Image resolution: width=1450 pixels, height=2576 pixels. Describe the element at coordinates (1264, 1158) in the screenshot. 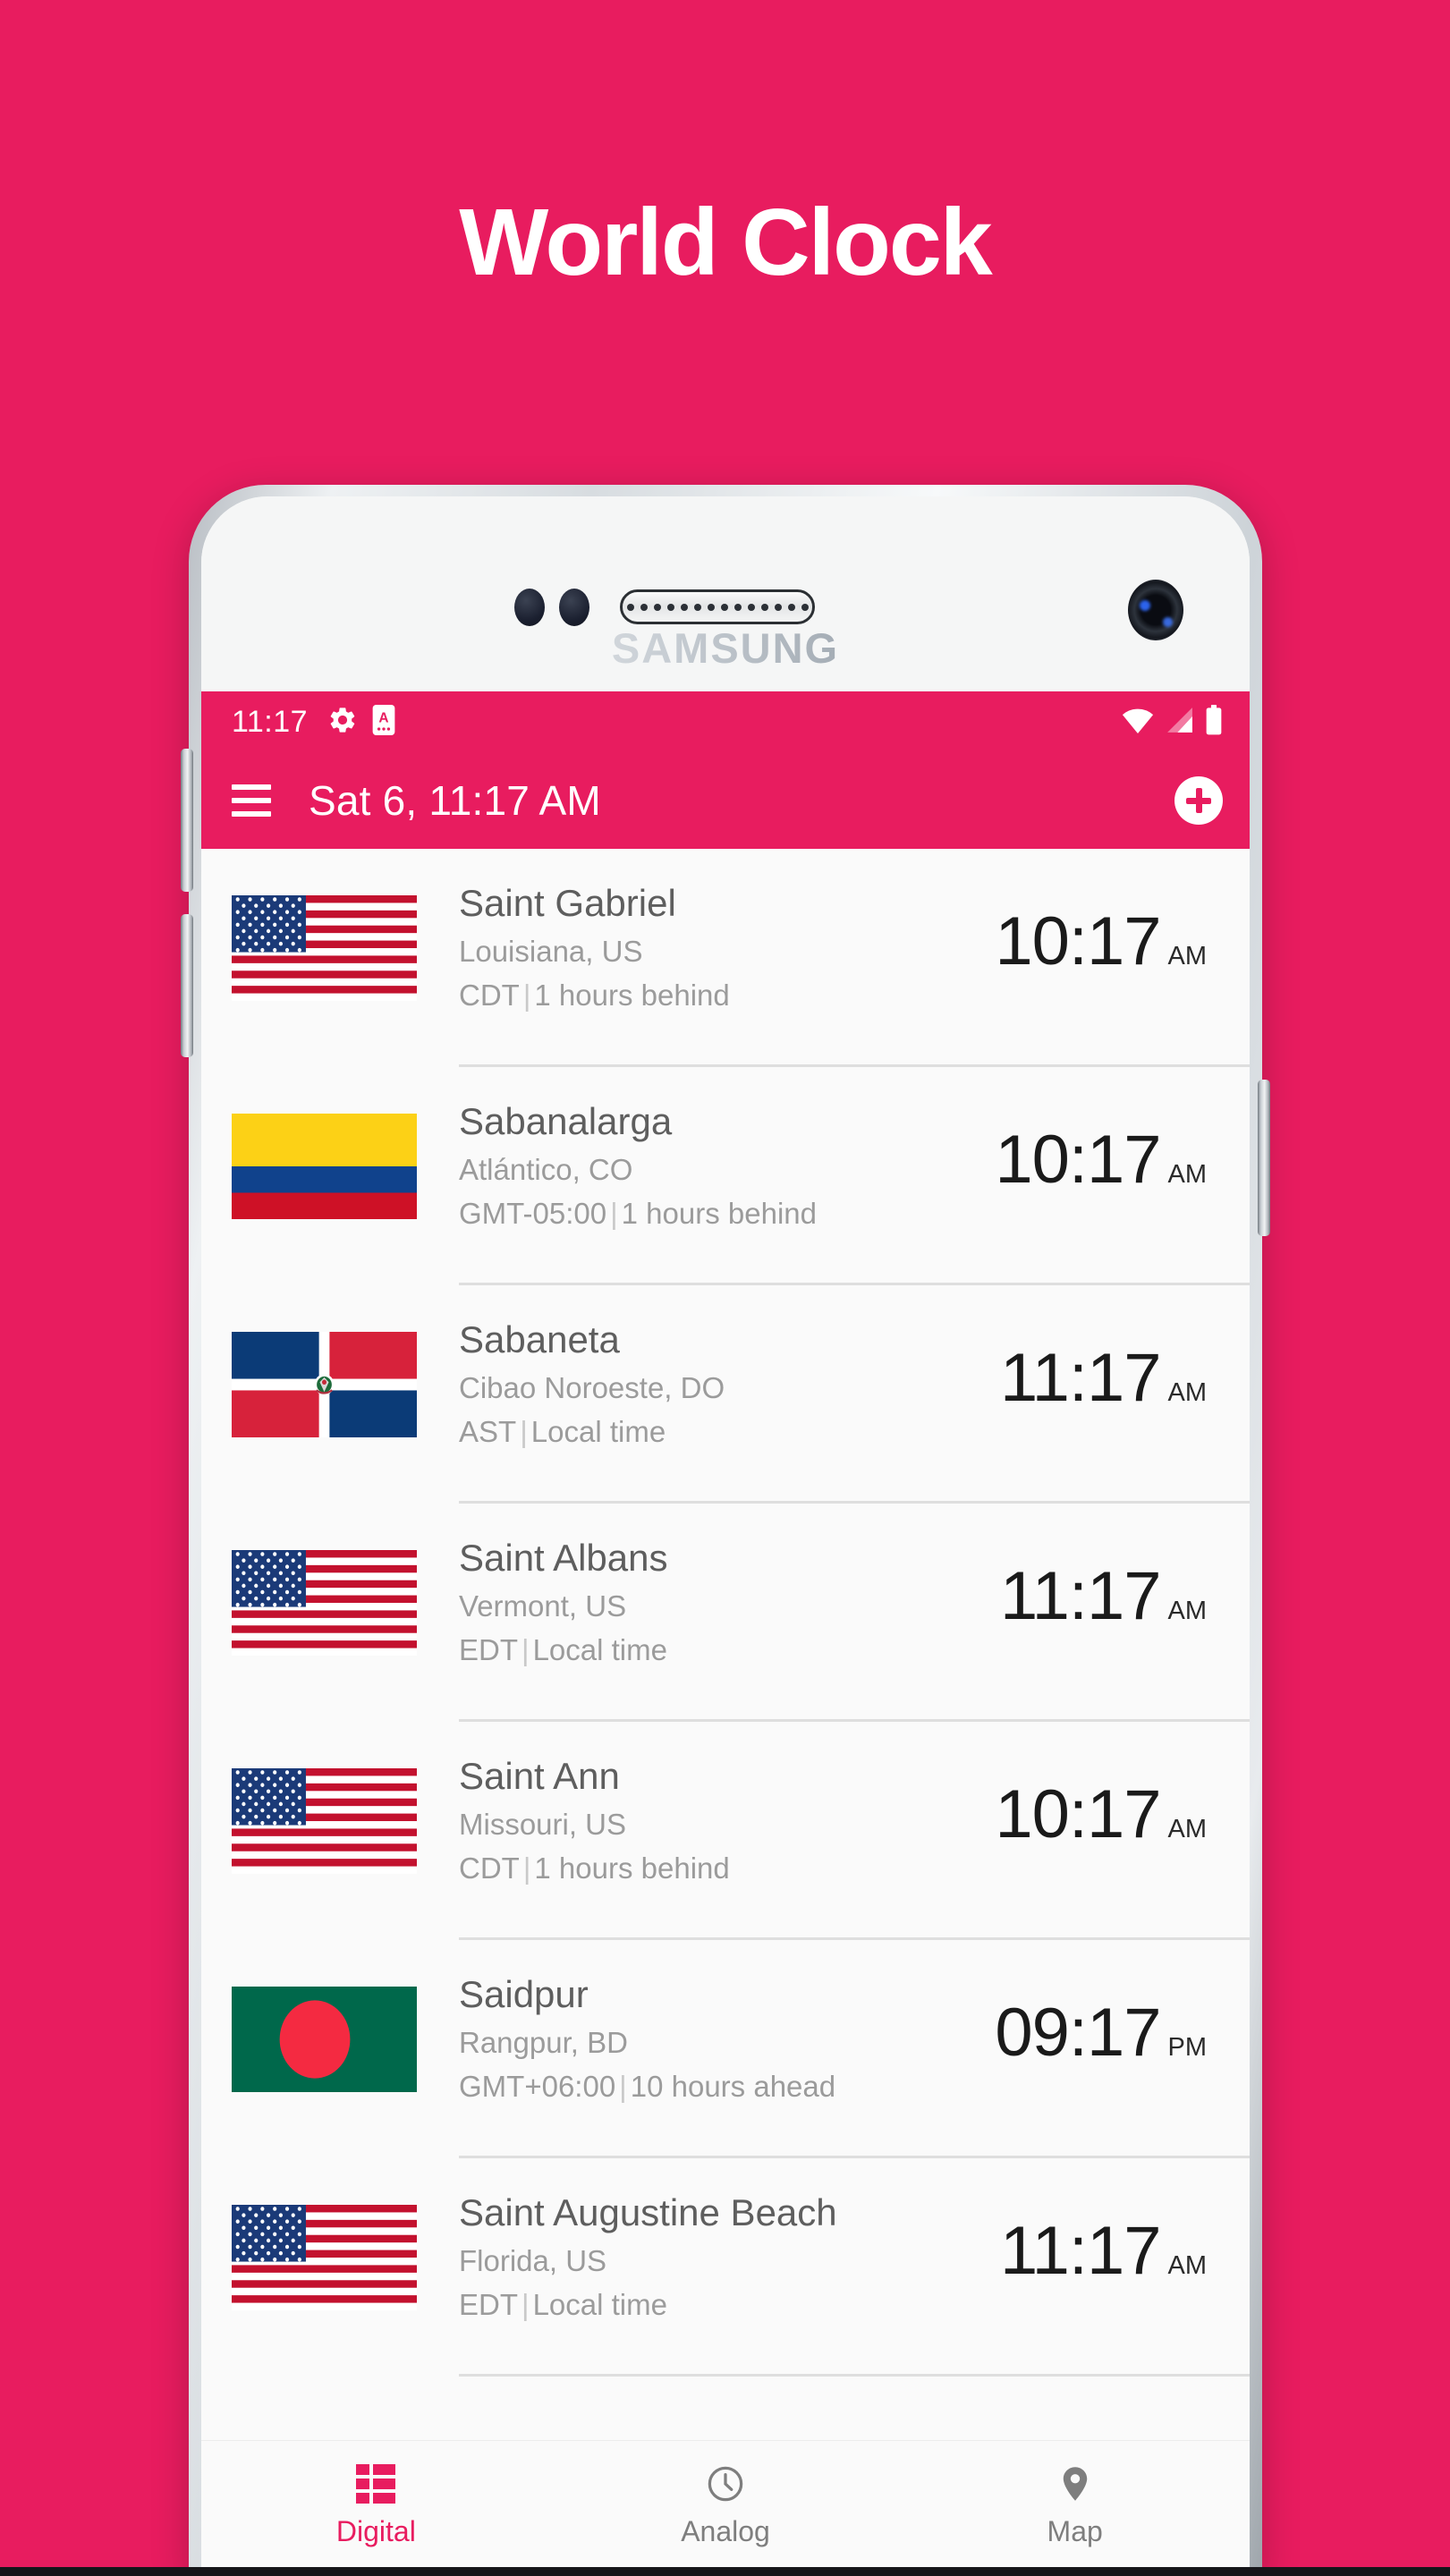

I see `power-button` at that location.